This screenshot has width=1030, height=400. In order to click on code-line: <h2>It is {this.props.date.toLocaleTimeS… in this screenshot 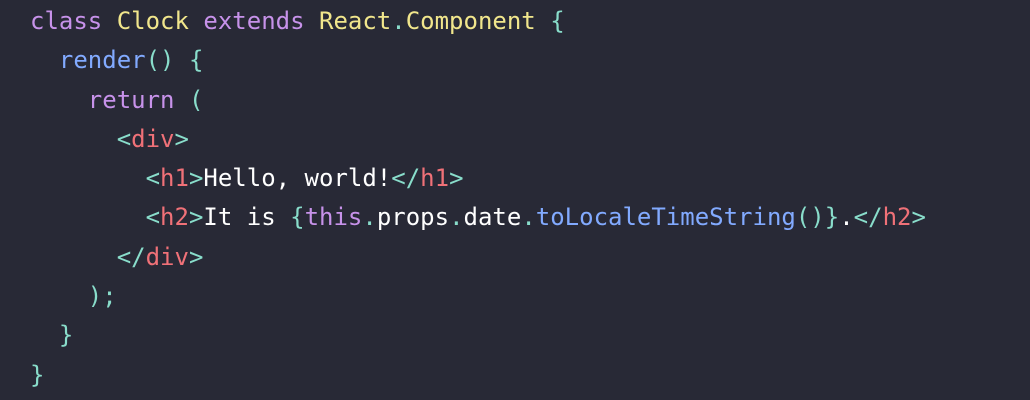, I will do `click(530, 217)`.